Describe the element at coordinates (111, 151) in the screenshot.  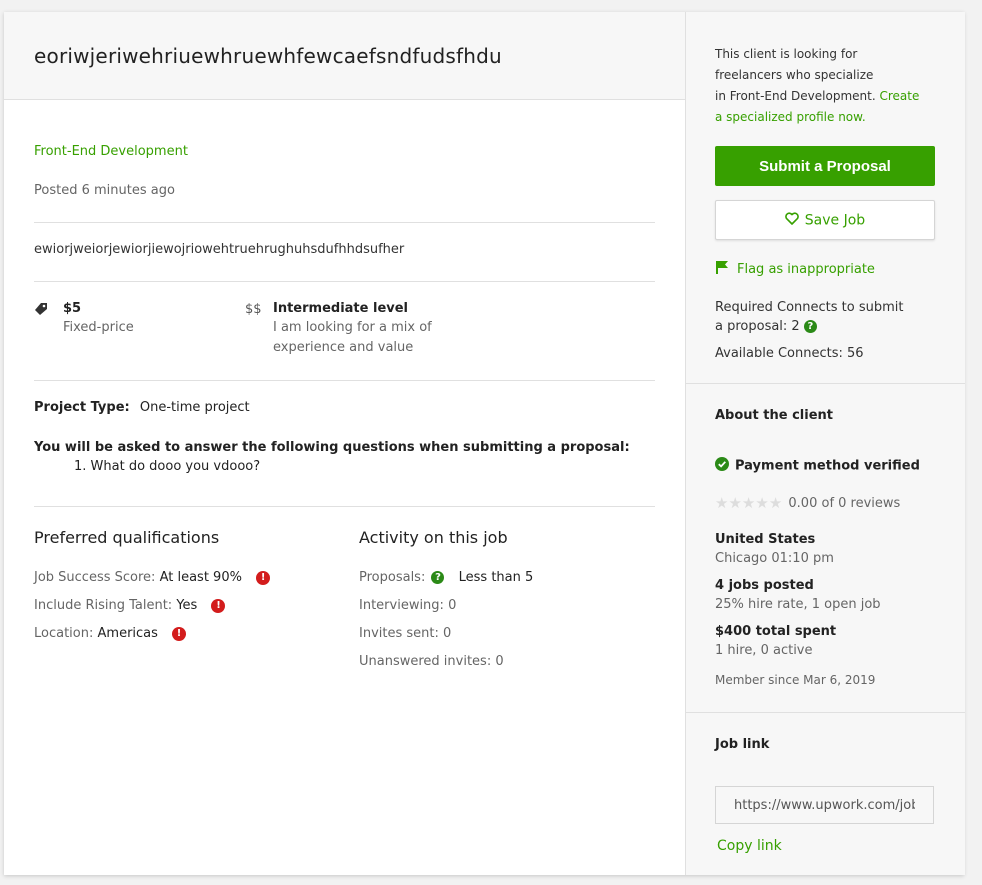
I see `job-category: Front-End Development` at that location.